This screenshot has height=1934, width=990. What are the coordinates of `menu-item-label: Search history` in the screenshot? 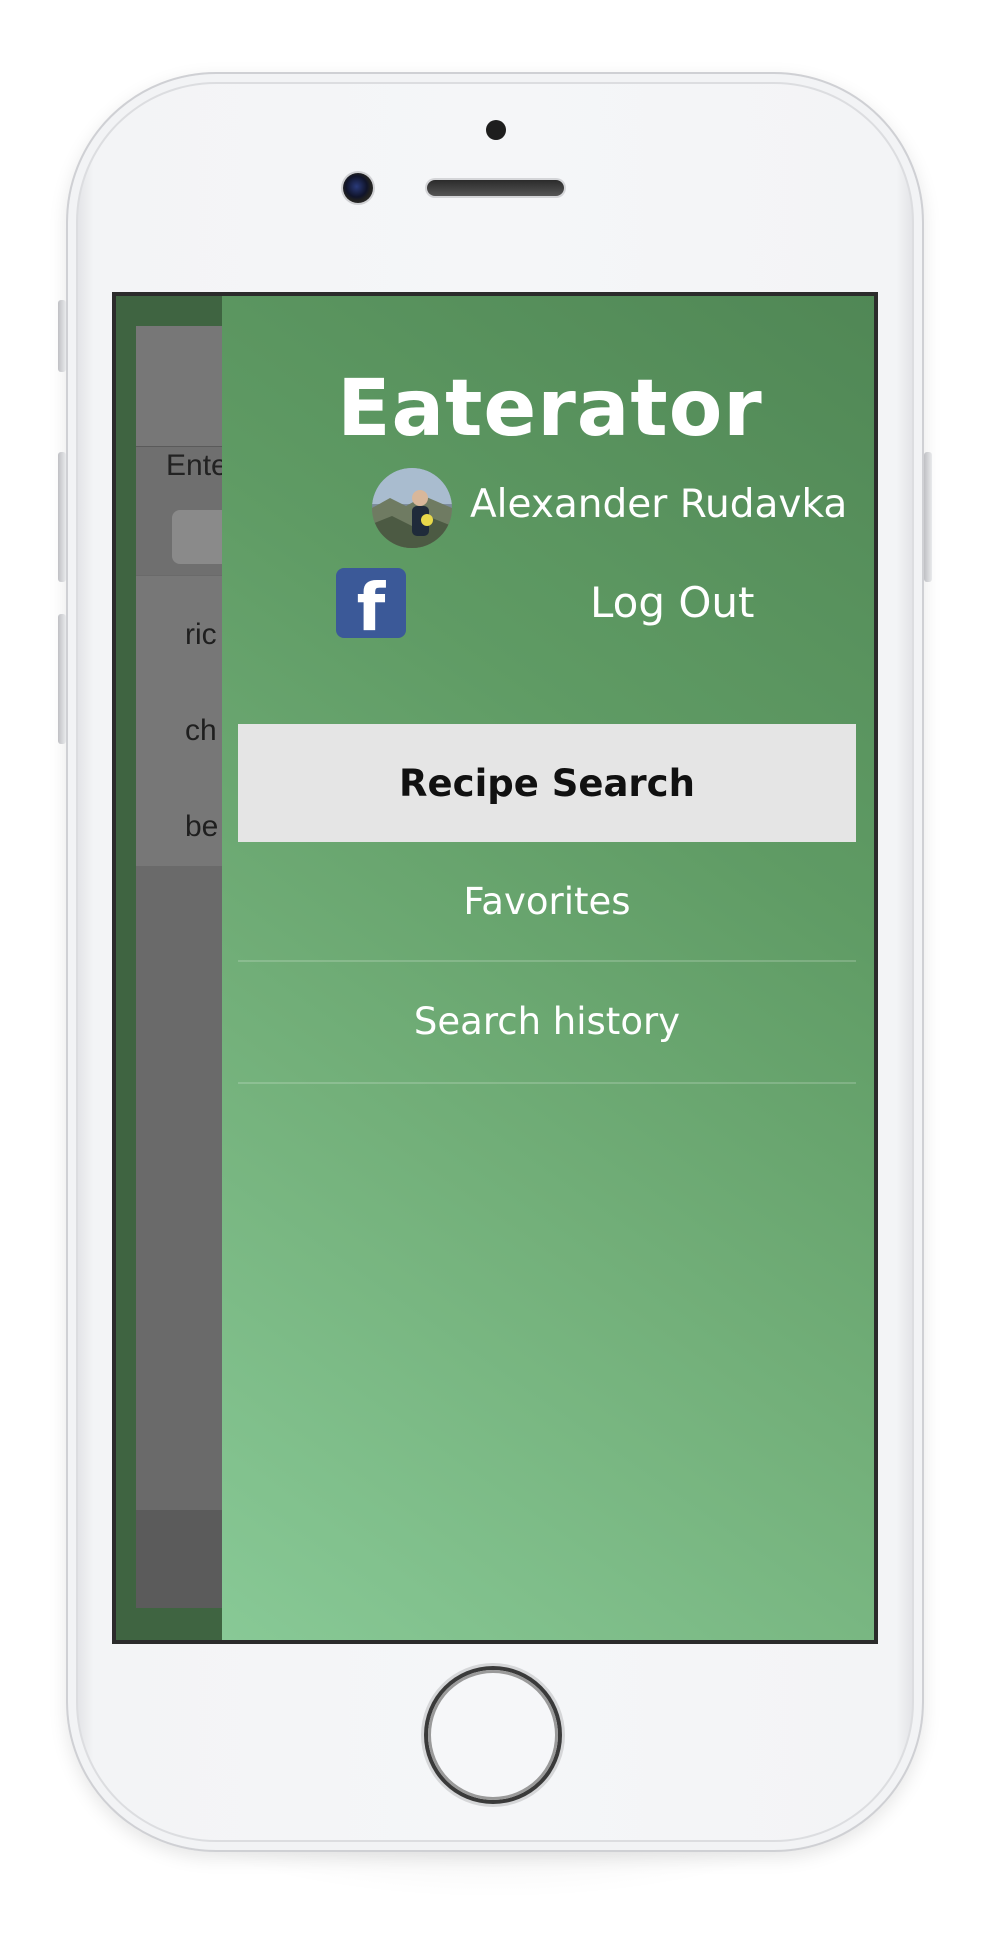 It's located at (547, 1021).